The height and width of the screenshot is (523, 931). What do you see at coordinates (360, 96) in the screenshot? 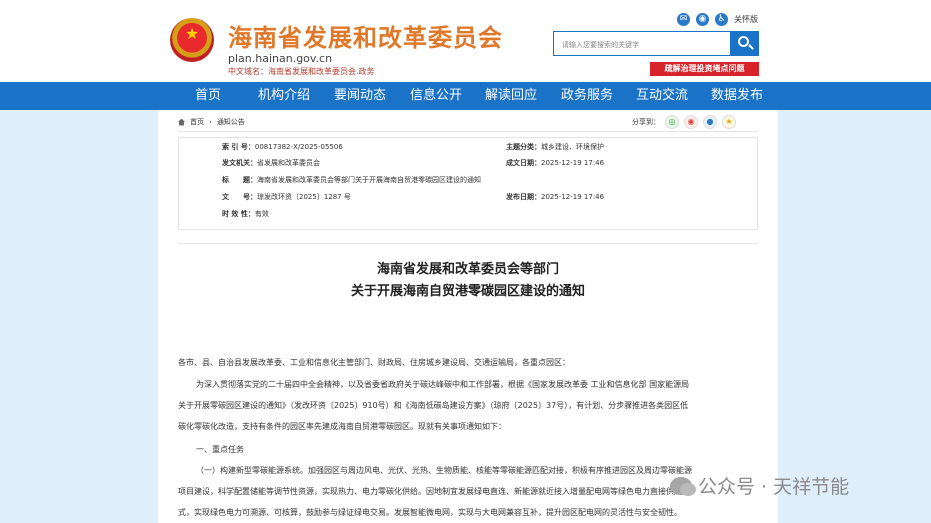
I see `nav-news: 要闻动态` at bounding box center [360, 96].